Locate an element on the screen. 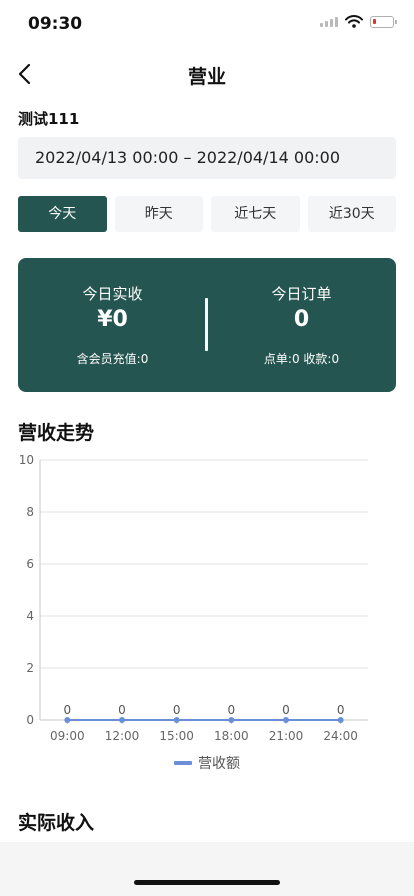 This screenshot has height=896, width=414. status-icons is located at coordinates (358, 21).